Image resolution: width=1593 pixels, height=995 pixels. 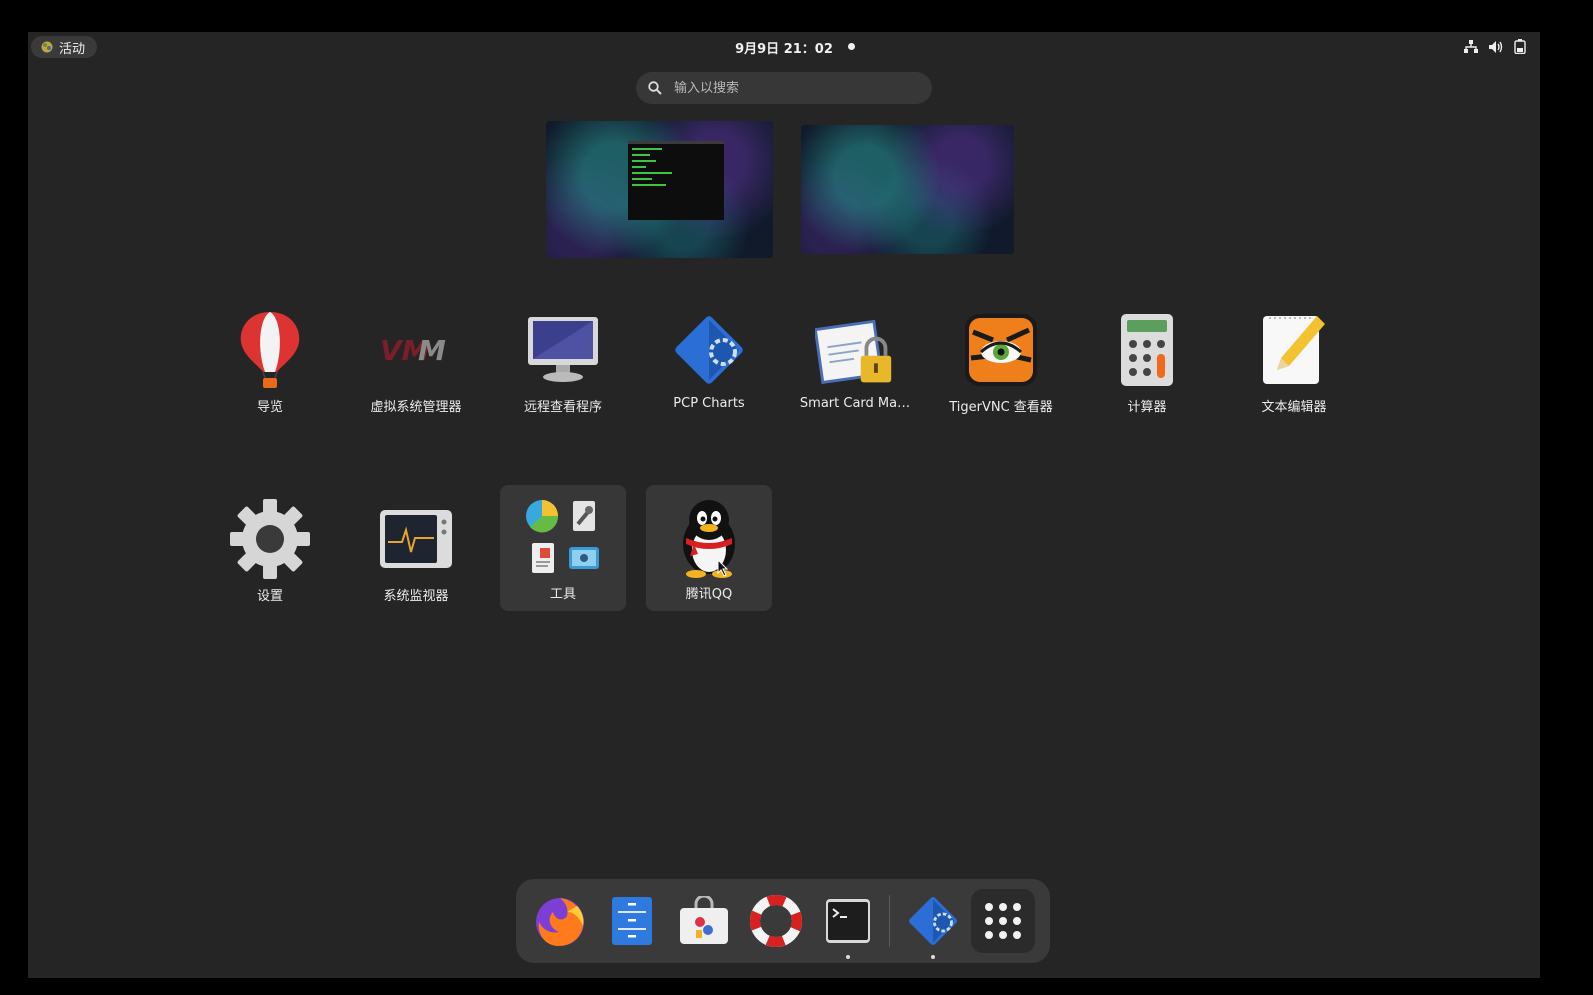 I want to click on app-system-monitor: 系统监视器, so click(x=416, y=550).